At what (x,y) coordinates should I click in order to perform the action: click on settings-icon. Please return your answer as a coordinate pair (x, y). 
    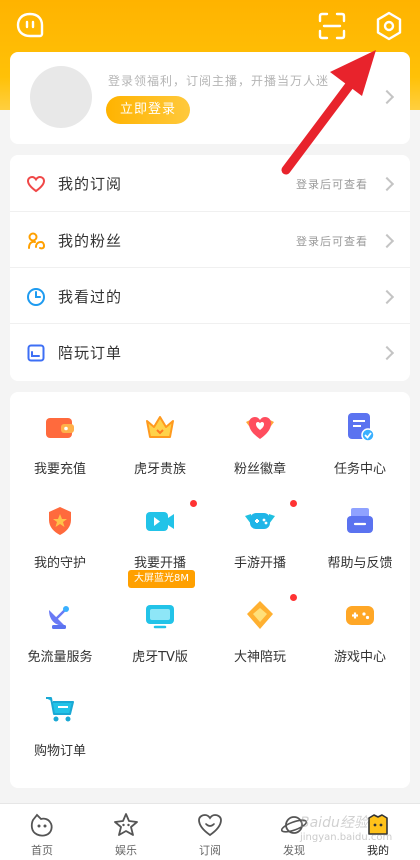
    Looking at the image, I should click on (389, 26).